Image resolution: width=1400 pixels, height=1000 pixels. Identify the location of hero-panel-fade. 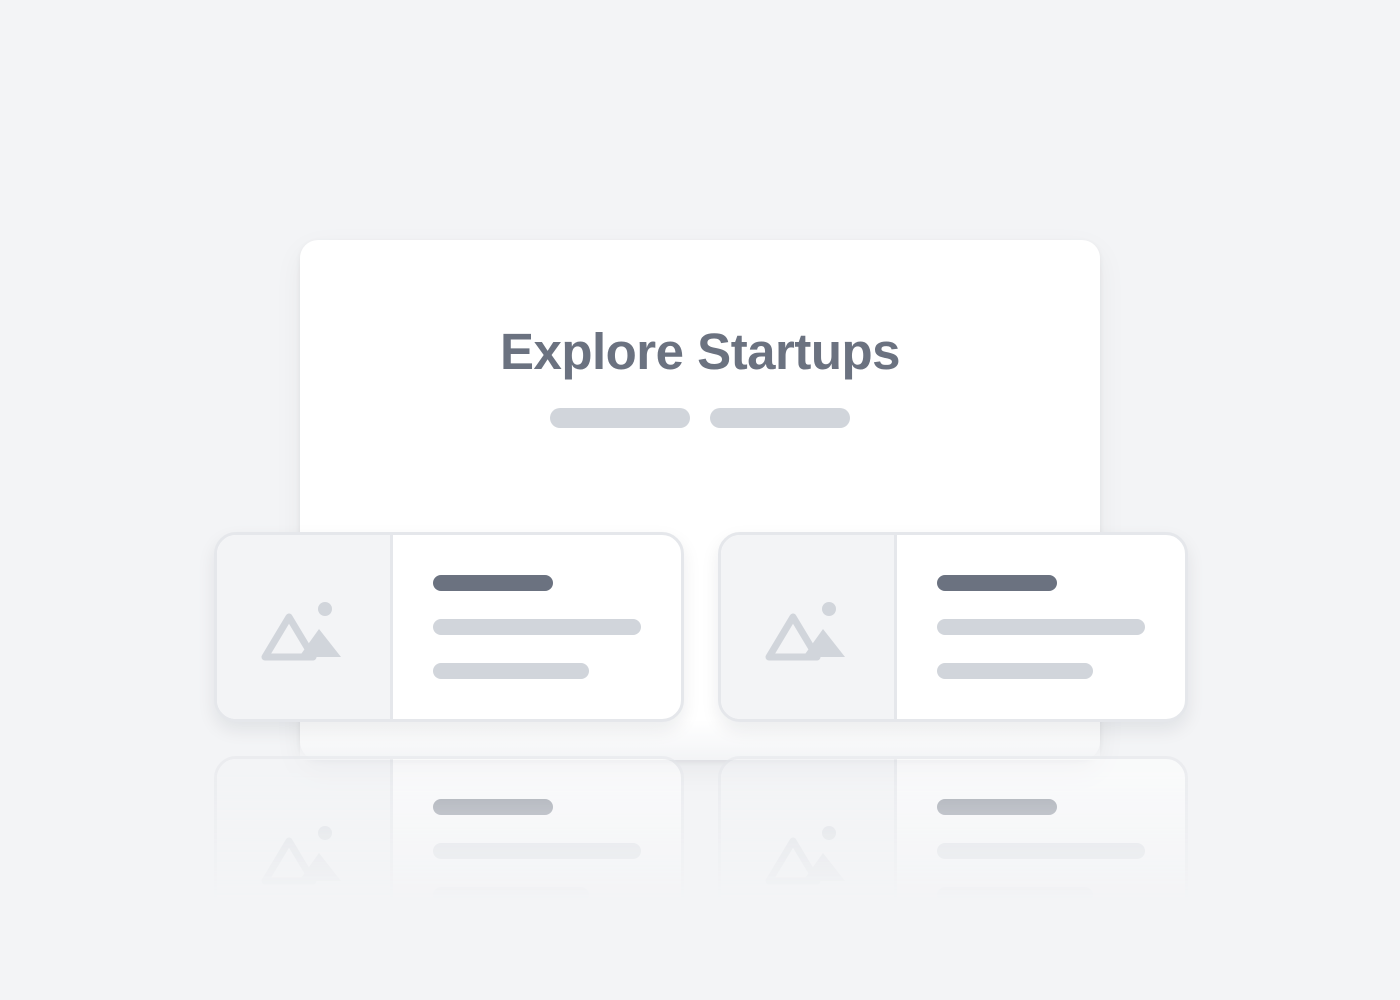
(700, 740).